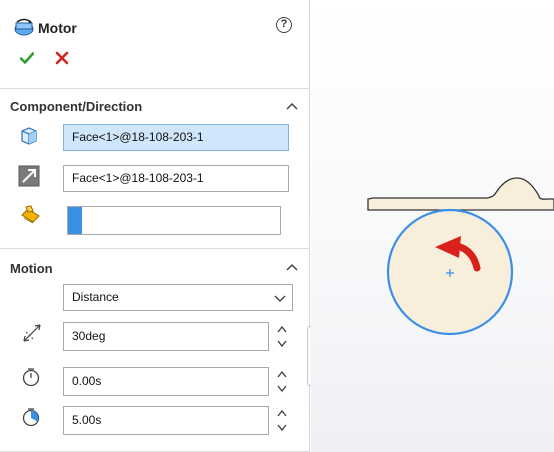 This screenshot has width=554, height=452. What do you see at coordinates (30, 214) in the screenshot?
I see `load-bearing-faces-icon` at bounding box center [30, 214].